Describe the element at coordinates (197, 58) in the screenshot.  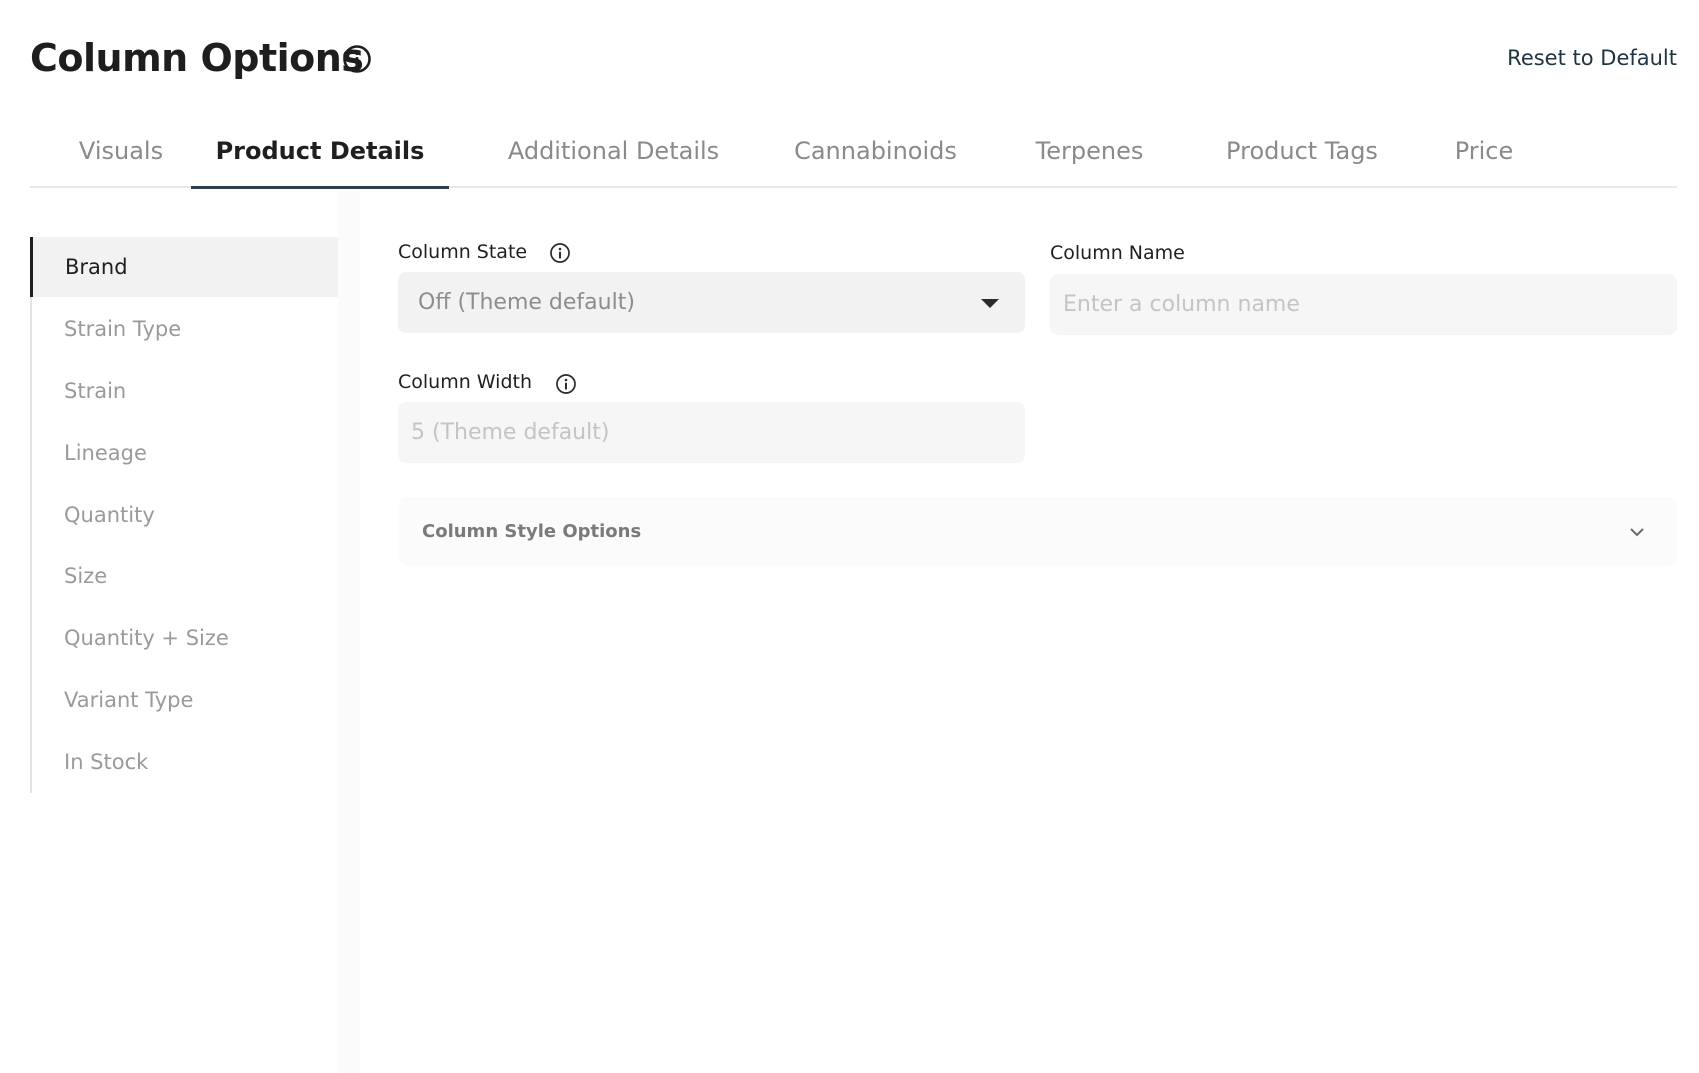
I see `page-title: Column Options` at that location.